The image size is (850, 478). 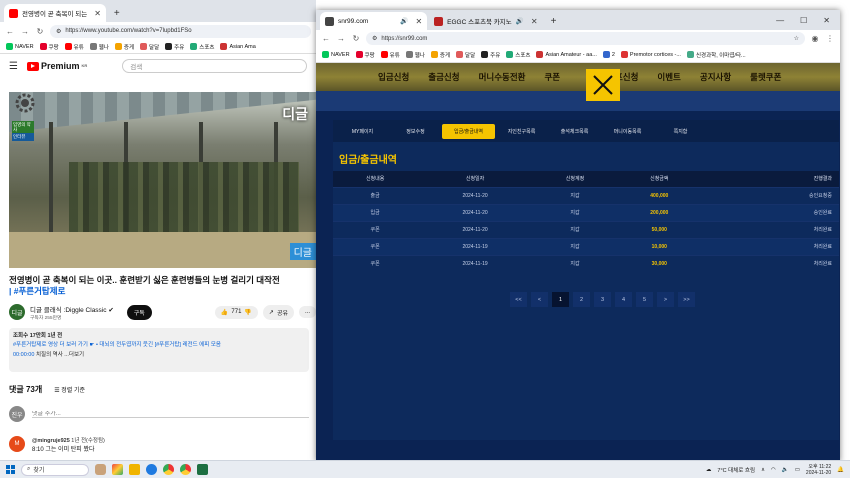 What do you see at coordinates (17, 444) in the screenshot?
I see `commenter-avatar: M` at bounding box center [17, 444].